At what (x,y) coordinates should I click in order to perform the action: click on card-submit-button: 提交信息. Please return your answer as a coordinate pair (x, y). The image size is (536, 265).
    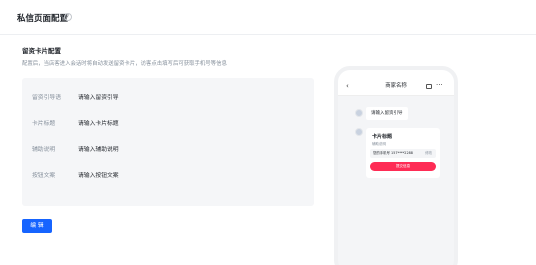
    Looking at the image, I should click on (403, 166).